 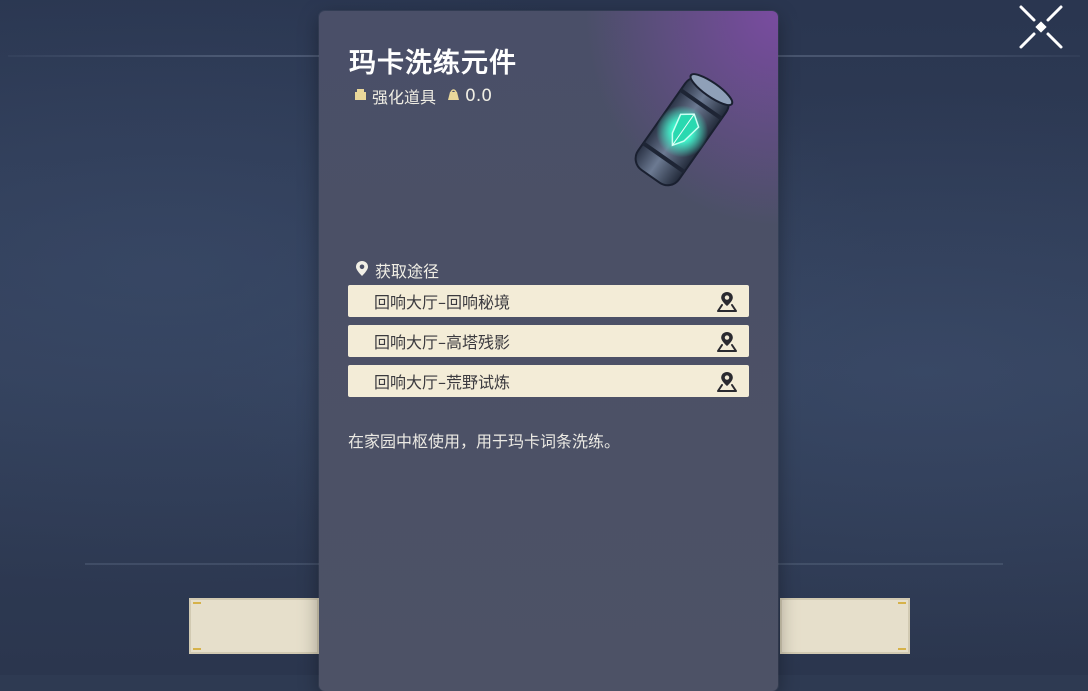 I want to click on sources-header-label: 获取途径, so click(x=407, y=271).